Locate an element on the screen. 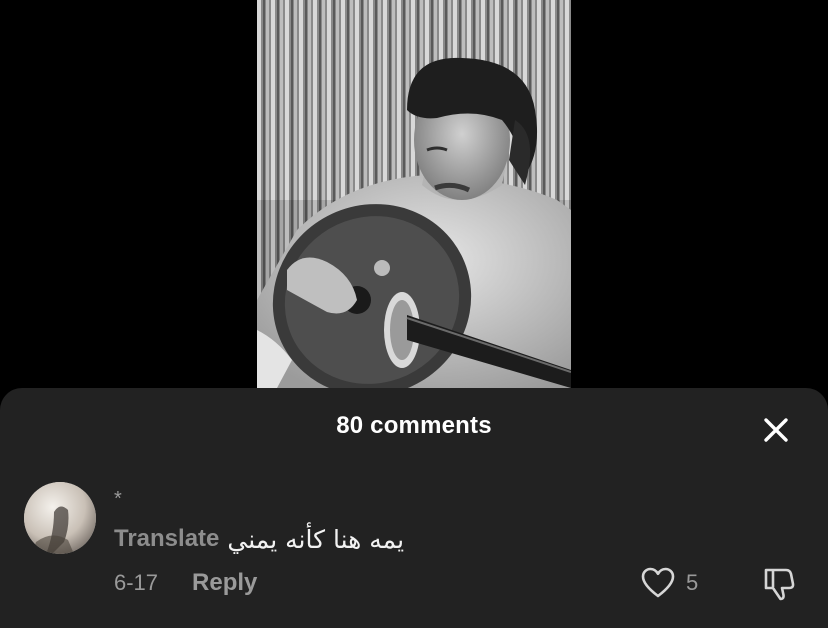 Image resolution: width=828 pixels, height=628 pixels. comment-meta: 6-17 Reply is located at coordinates (185, 583).